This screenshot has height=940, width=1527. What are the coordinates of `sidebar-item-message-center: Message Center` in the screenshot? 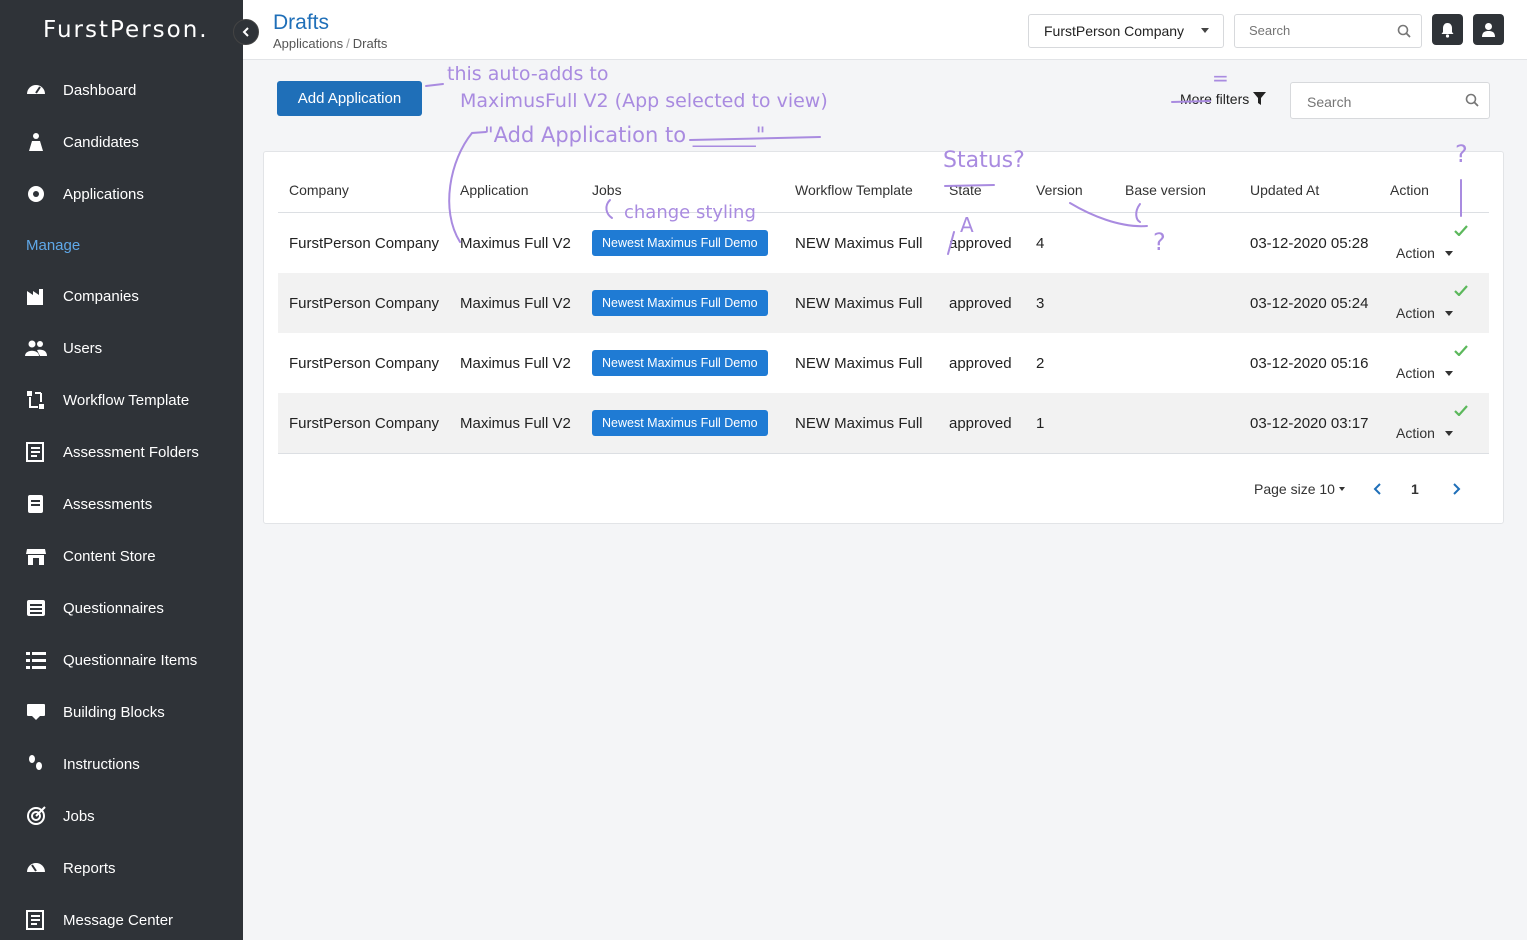 It's located at (121, 920).